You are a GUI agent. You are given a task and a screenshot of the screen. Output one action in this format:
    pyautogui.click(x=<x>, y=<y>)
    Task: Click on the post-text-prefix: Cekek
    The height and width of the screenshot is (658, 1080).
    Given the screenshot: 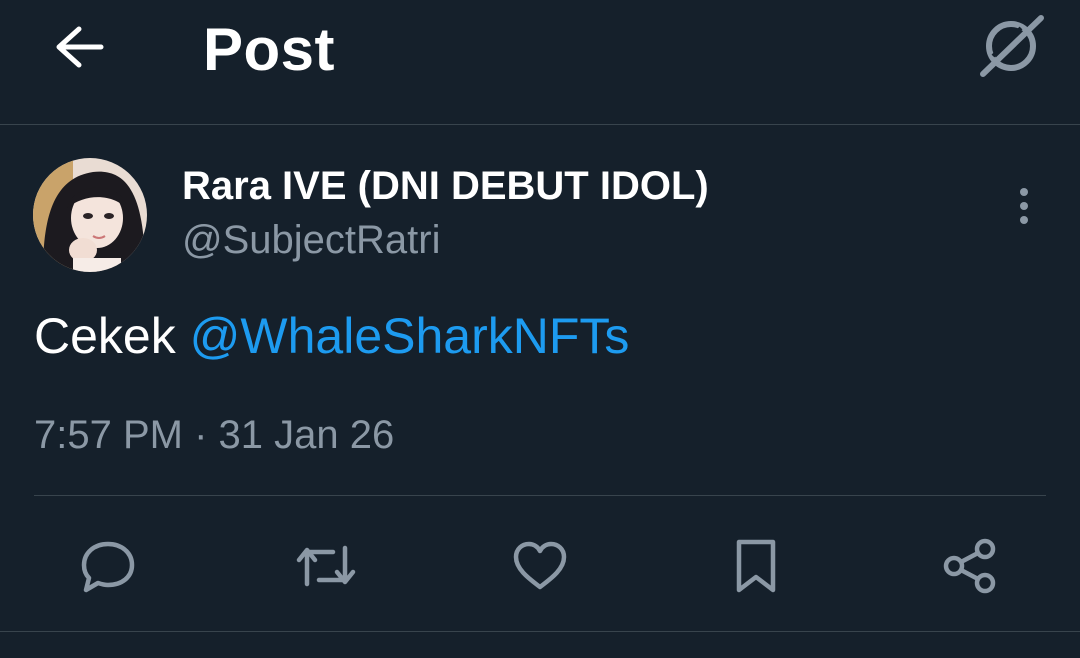 What is the action you would take?
    pyautogui.click(x=105, y=336)
    